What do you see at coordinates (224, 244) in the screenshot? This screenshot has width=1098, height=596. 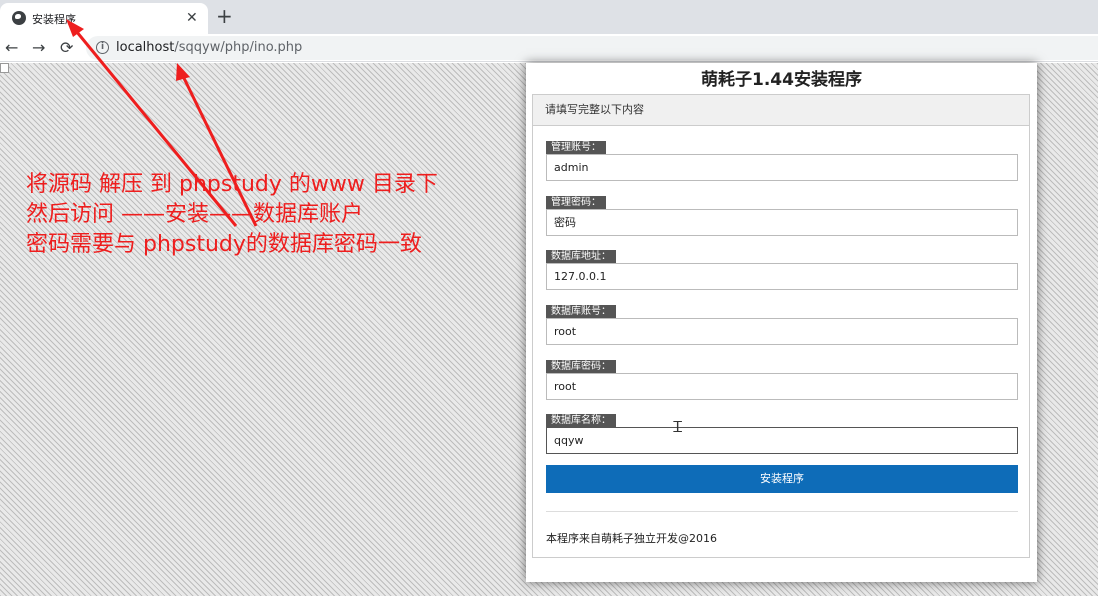 I see `annotation-line-3: 密码需要与 phpstudy的数据库密码一致` at bounding box center [224, 244].